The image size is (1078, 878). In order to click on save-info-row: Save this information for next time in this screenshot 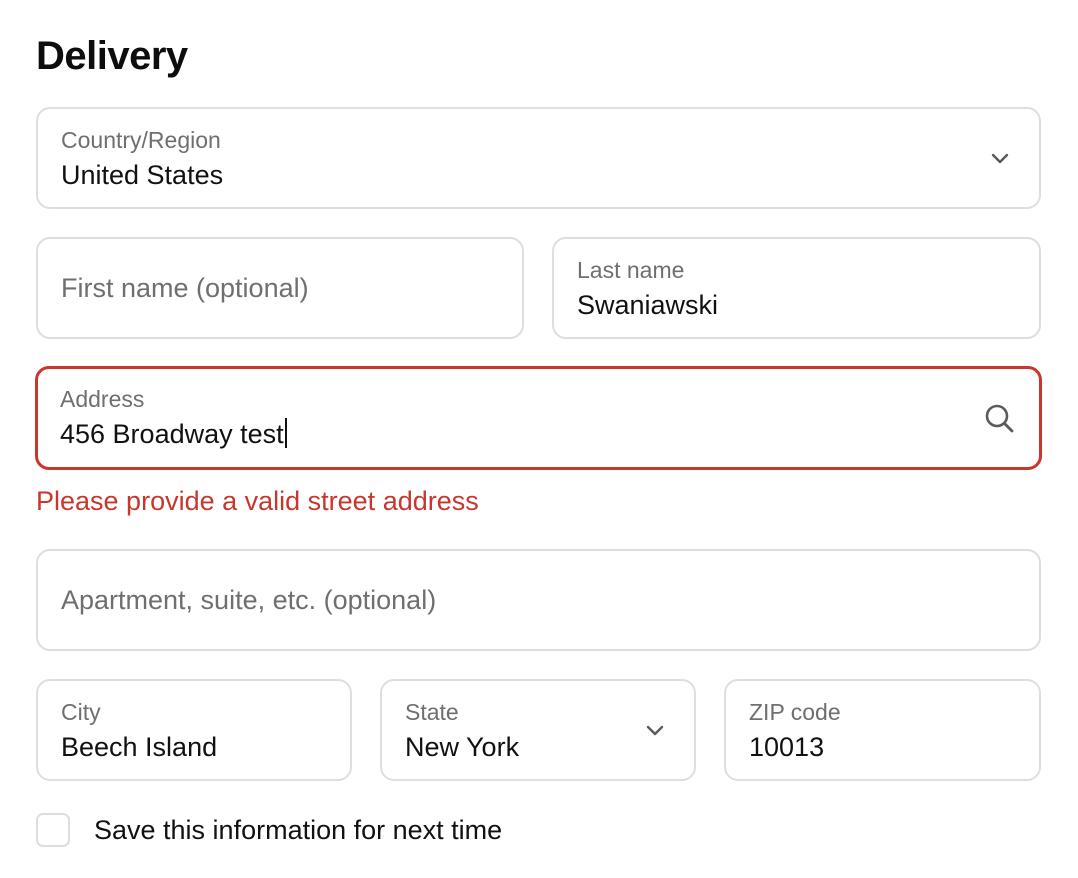, I will do `click(269, 830)`.